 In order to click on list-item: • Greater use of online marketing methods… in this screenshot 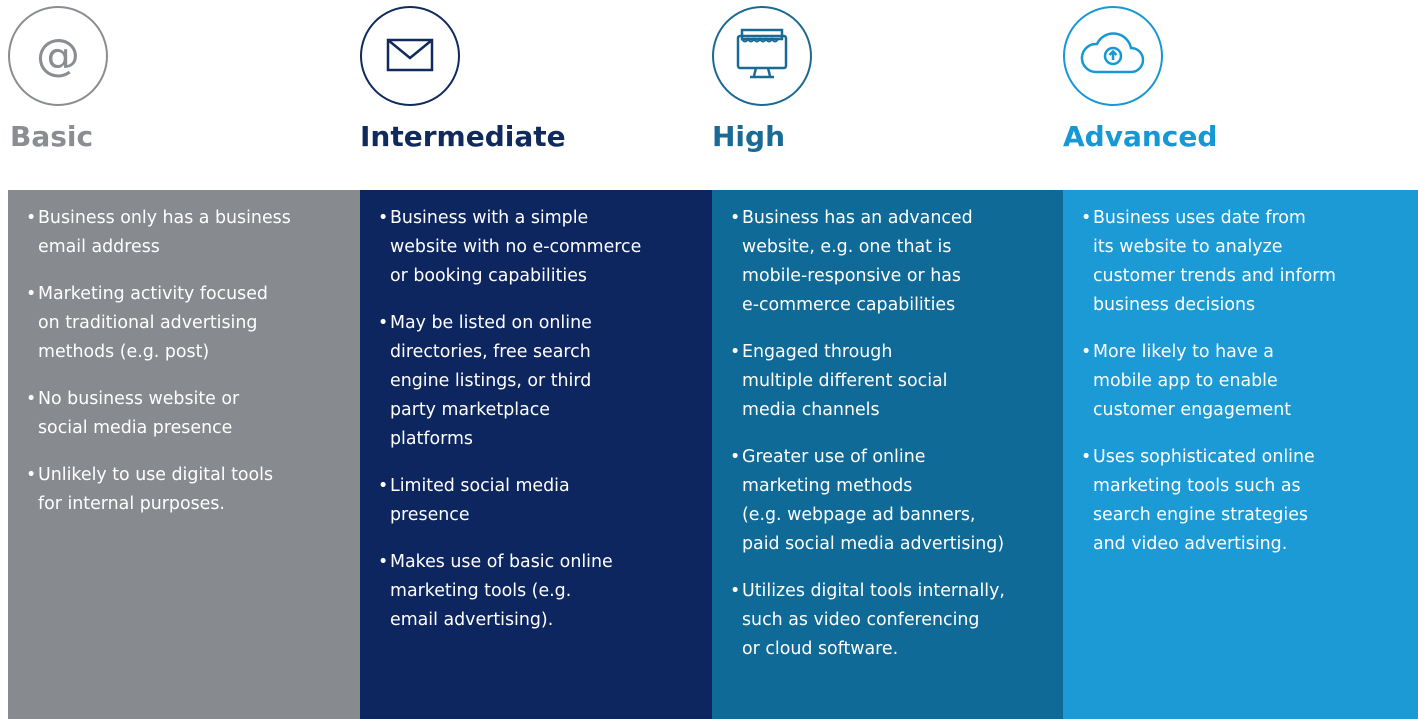, I will do `click(867, 500)`.